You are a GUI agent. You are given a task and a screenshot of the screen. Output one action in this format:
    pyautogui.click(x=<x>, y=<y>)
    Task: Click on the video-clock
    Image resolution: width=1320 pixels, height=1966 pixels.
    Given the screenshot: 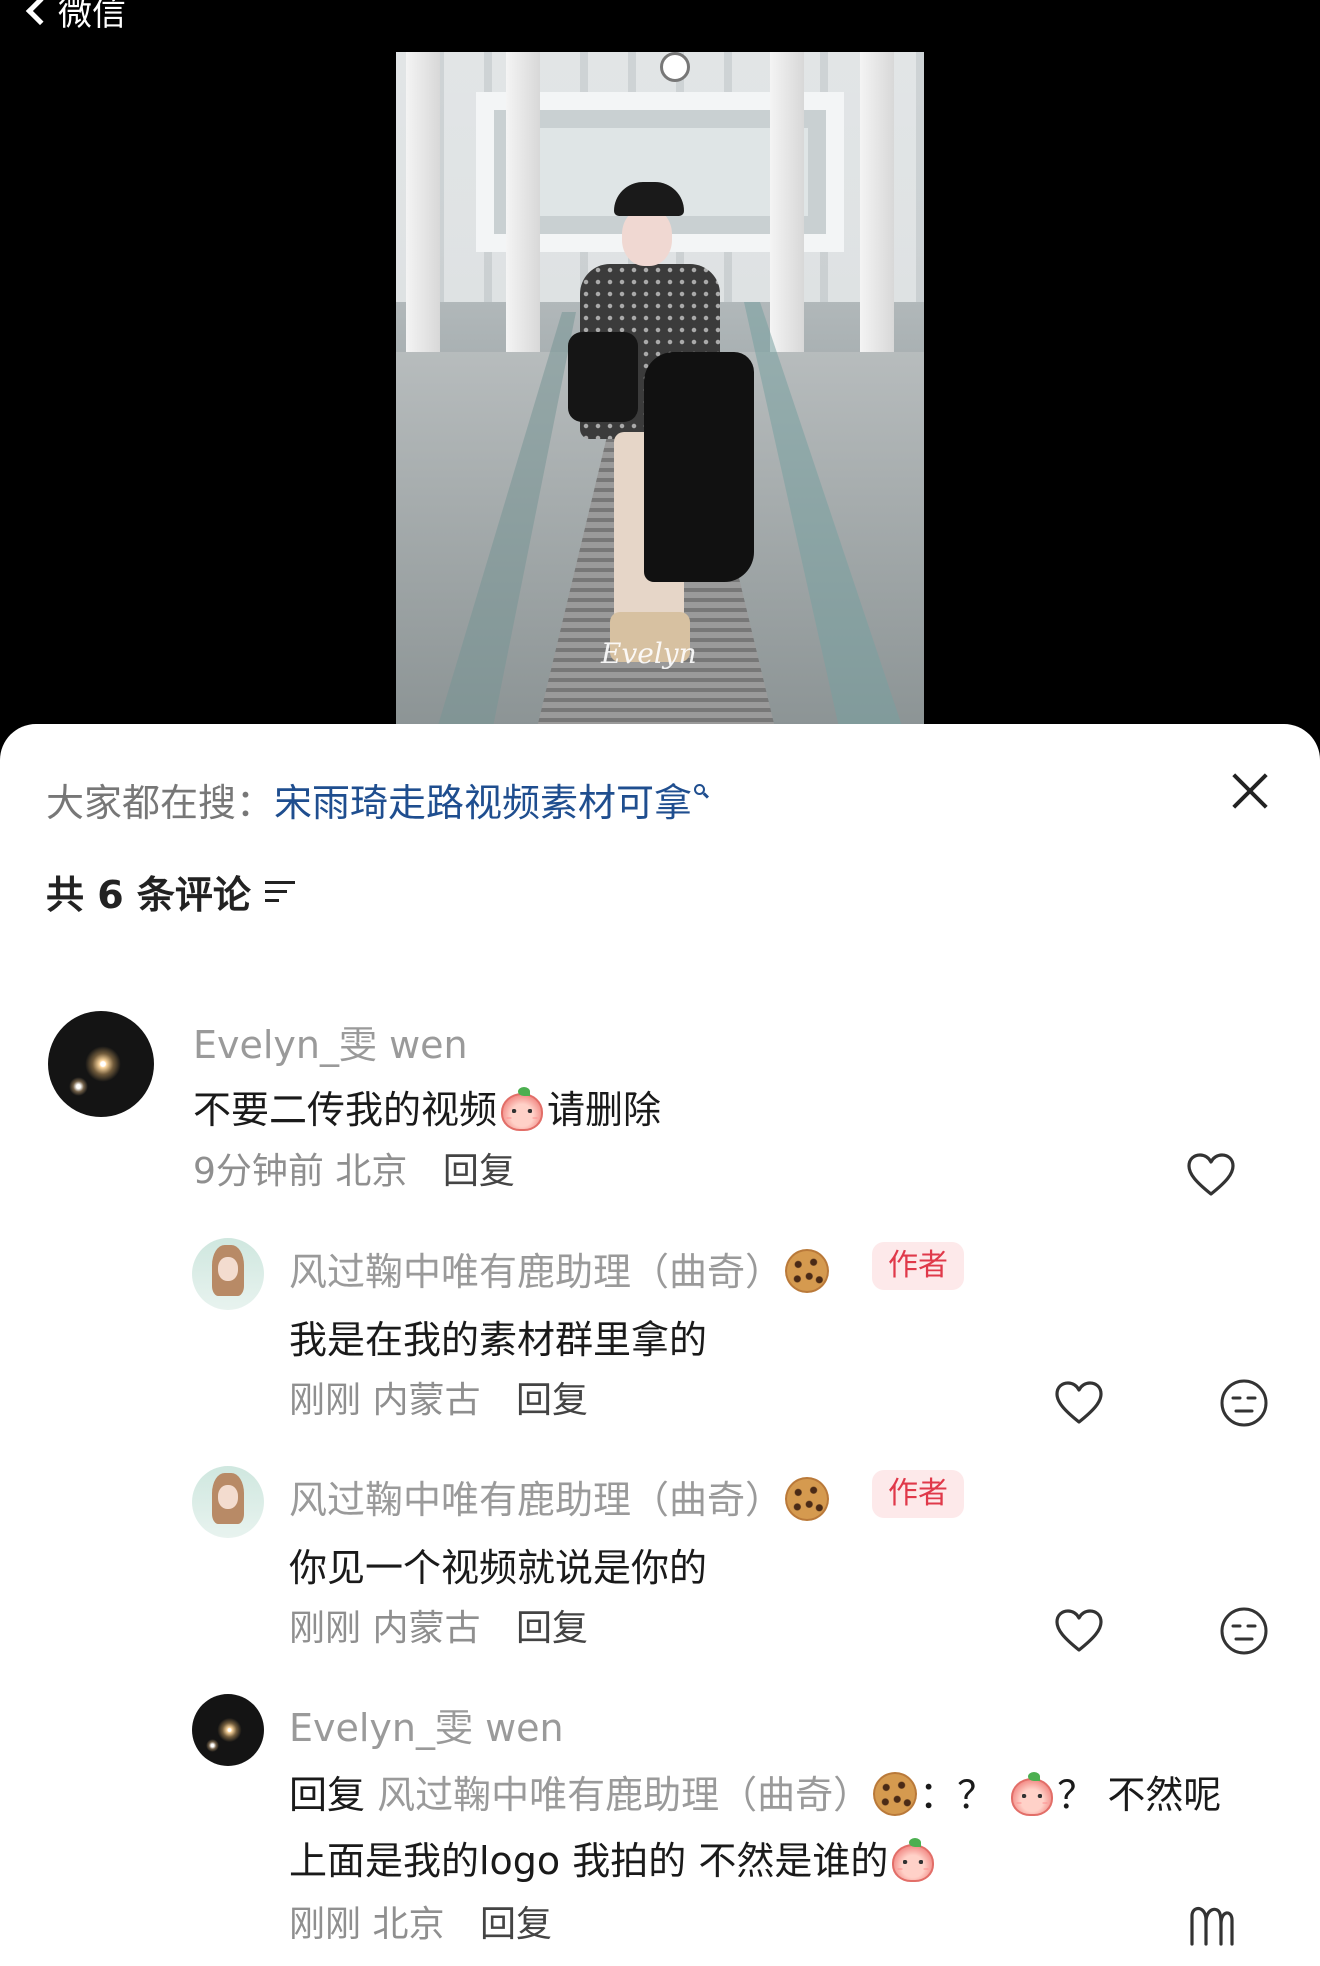 What is the action you would take?
    pyautogui.click(x=675, y=67)
    